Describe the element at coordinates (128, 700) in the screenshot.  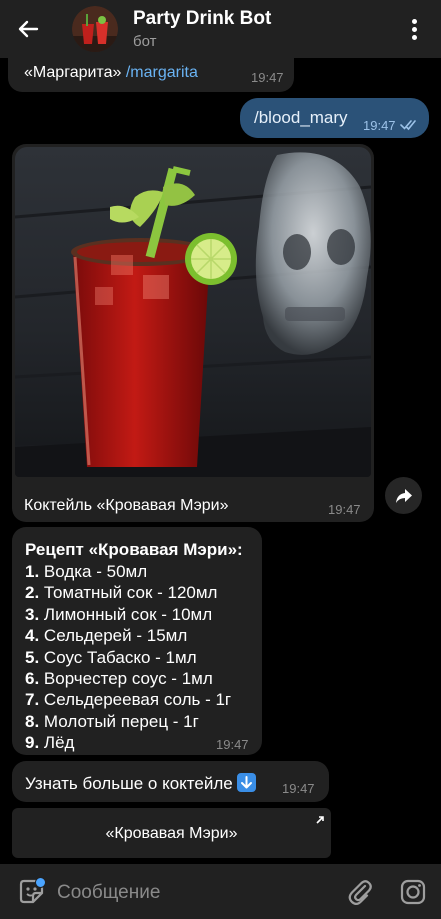
I see `list-item: 7. Сельдереевая соль - 1г` at that location.